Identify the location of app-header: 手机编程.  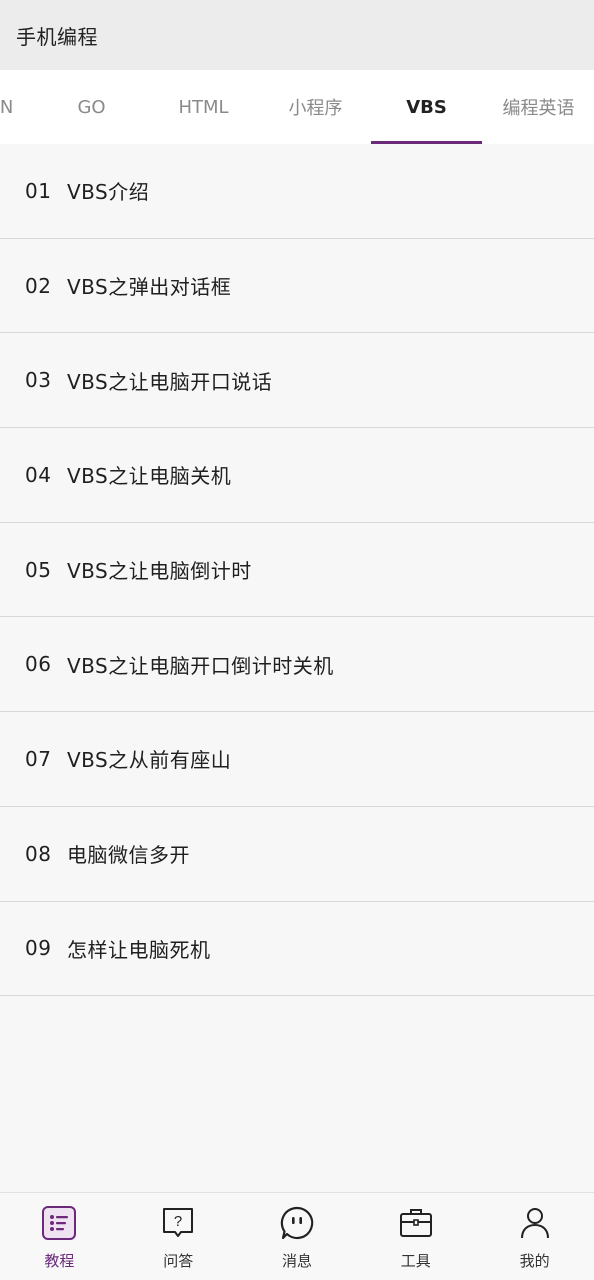
(297, 35).